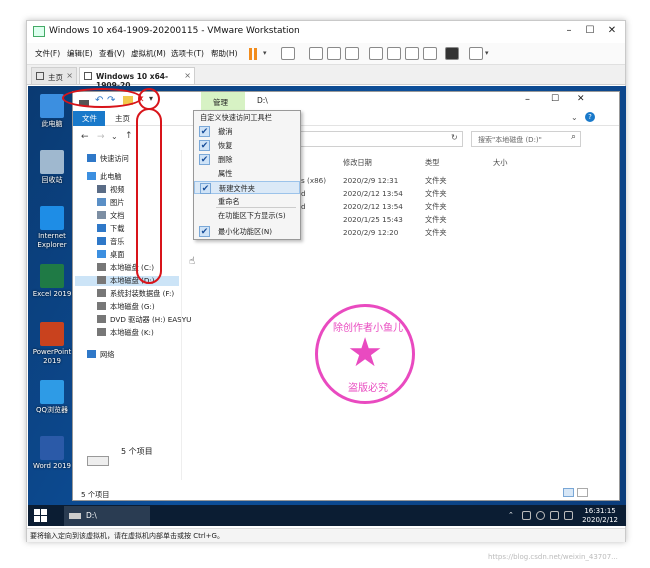 Image resolution: width=650 pixels, height=568 pixels. Describe the element at coordinates (352, 53) in the screenshot. I see `snapshot-manager-icon` at that location.